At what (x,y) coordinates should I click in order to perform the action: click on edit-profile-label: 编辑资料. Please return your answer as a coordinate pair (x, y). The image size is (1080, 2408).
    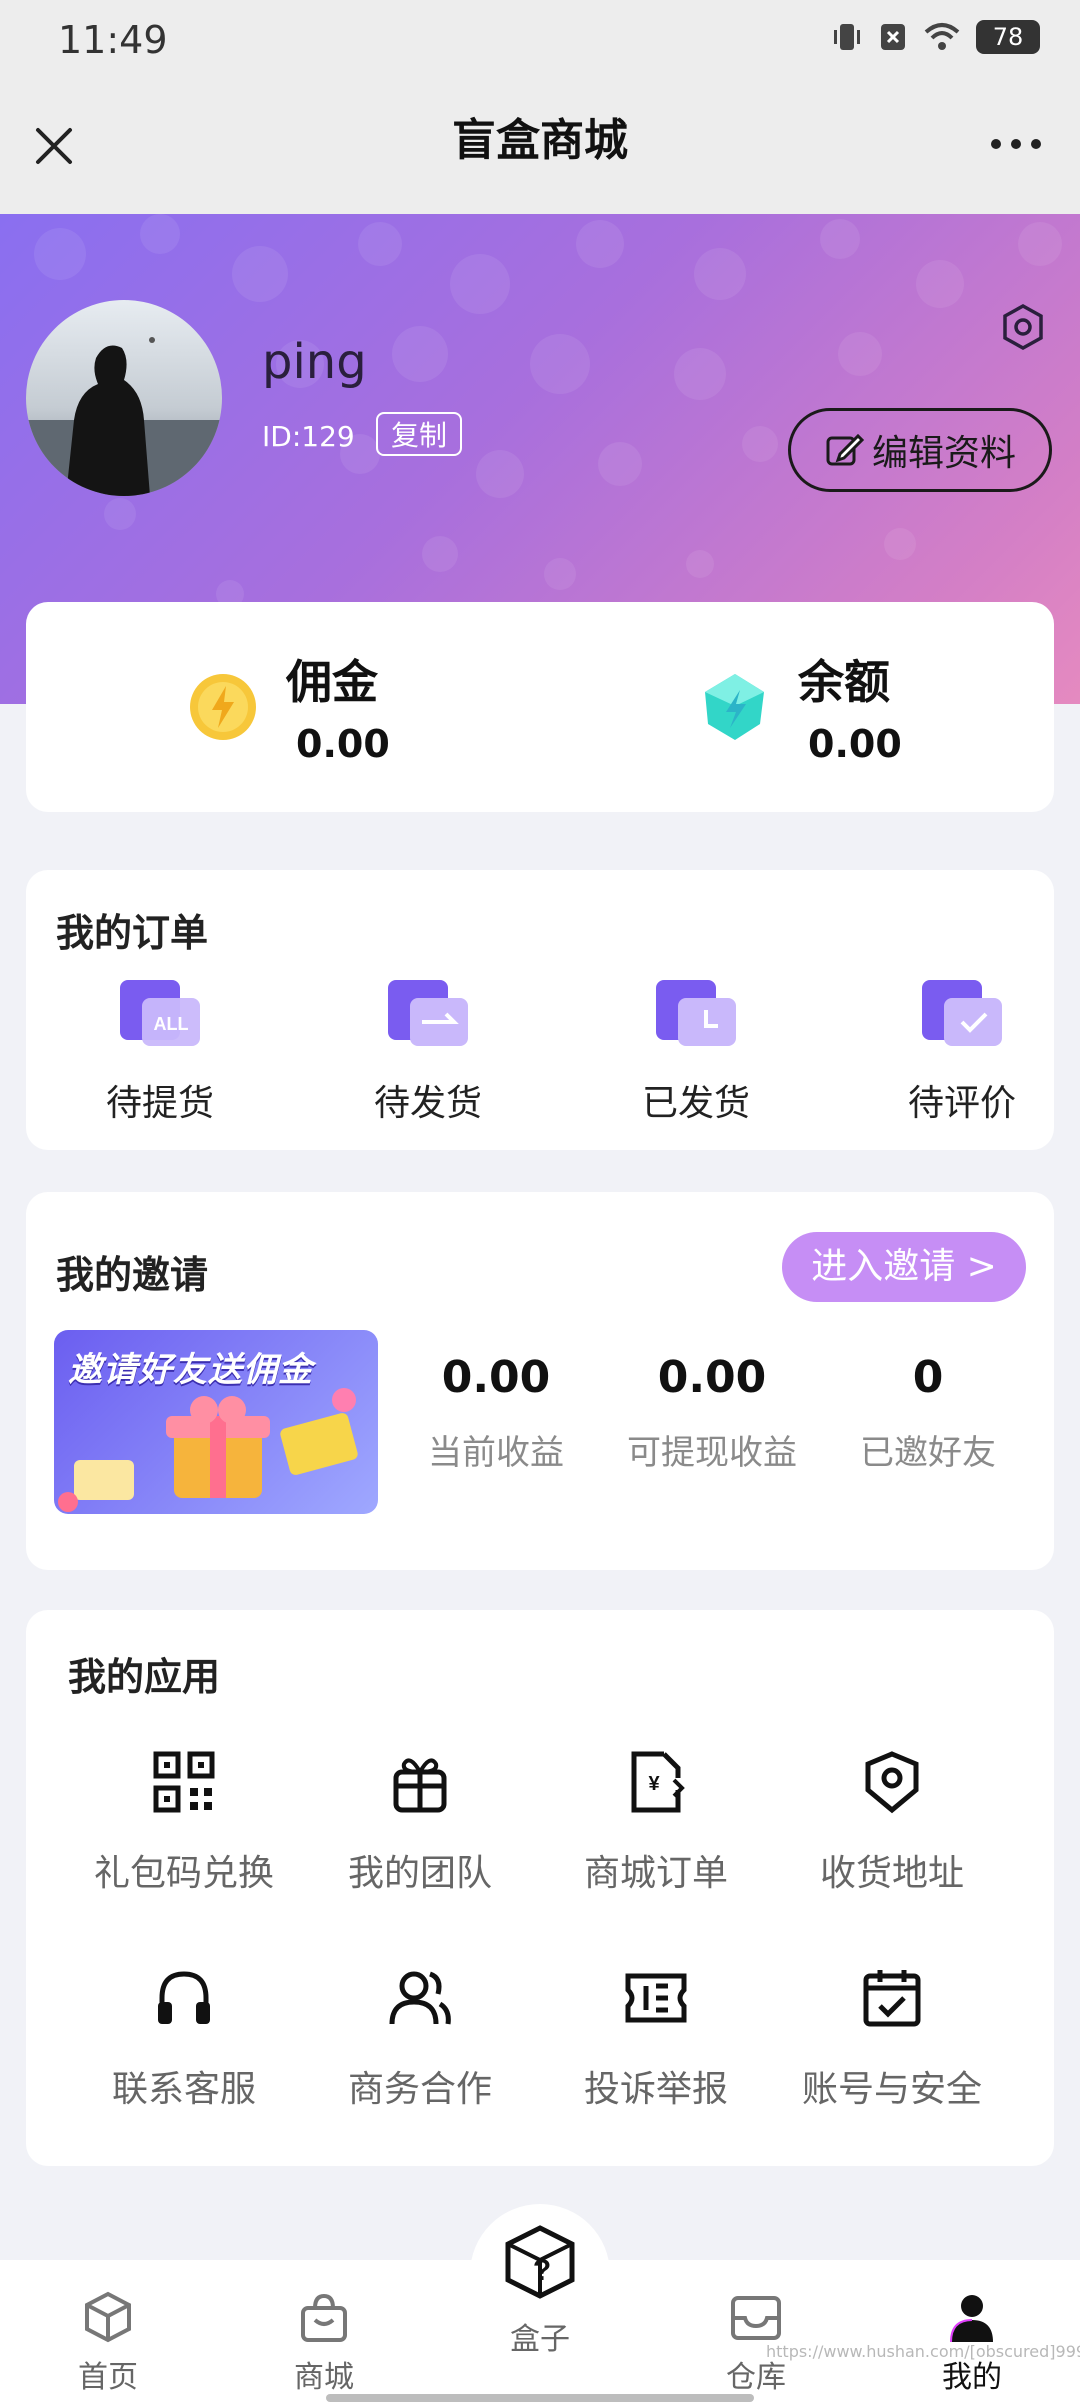
    Looking at the image, I should click on (943, 453).